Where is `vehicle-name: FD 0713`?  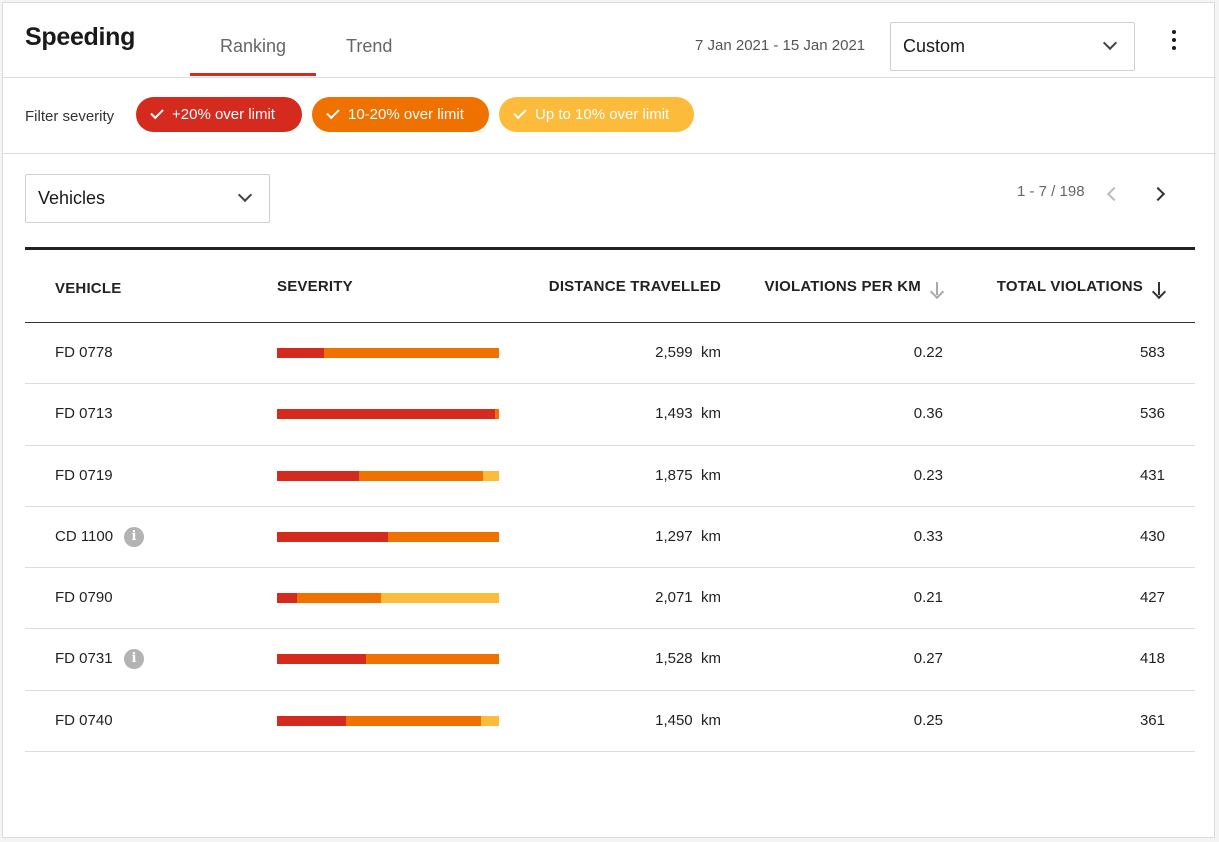 vehicle-name: FD 0713 is located at coordinates (84, 413).